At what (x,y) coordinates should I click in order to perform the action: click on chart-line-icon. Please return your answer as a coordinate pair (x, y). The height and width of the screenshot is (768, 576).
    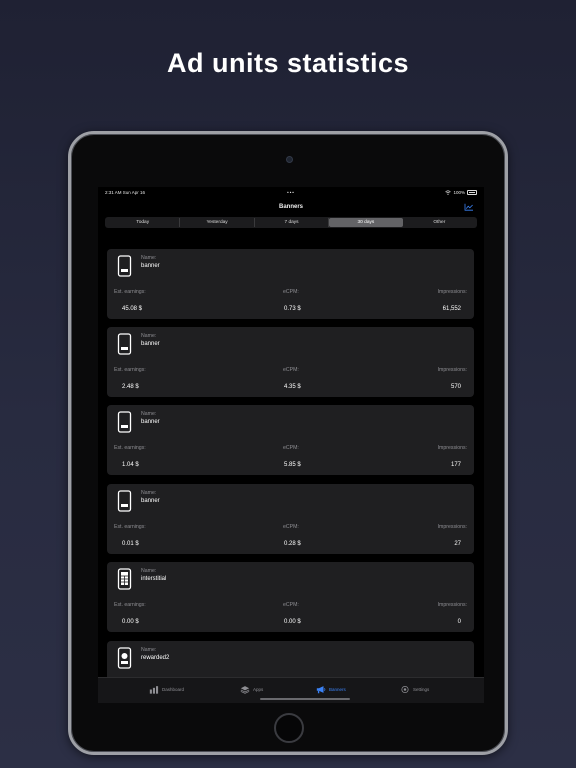
    Looking at the image, I should click on (469, 207).